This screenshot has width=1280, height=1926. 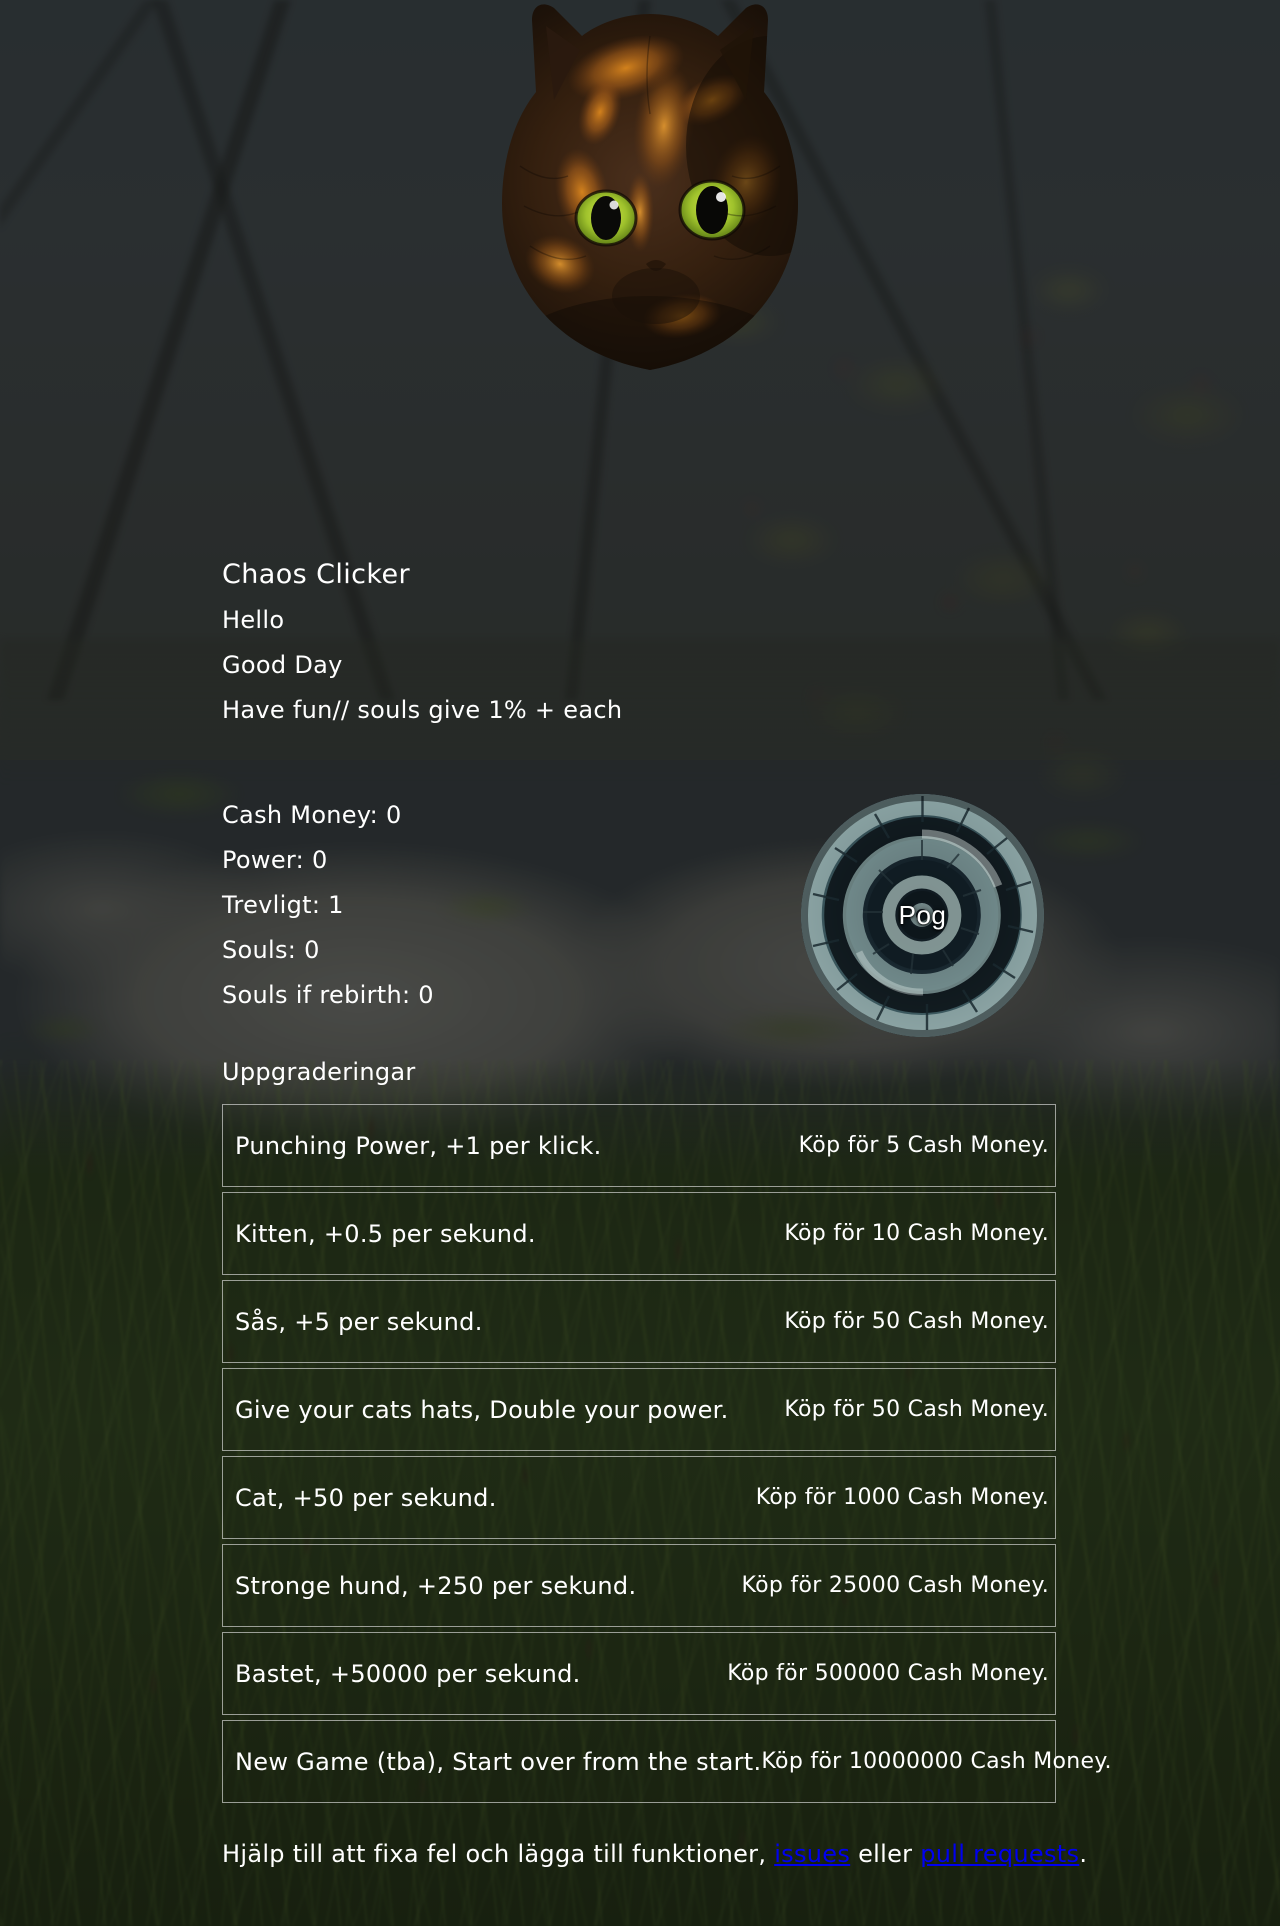 I want to click on stat-trevligt: Trevligt: 1, so click(x=283, y=905).